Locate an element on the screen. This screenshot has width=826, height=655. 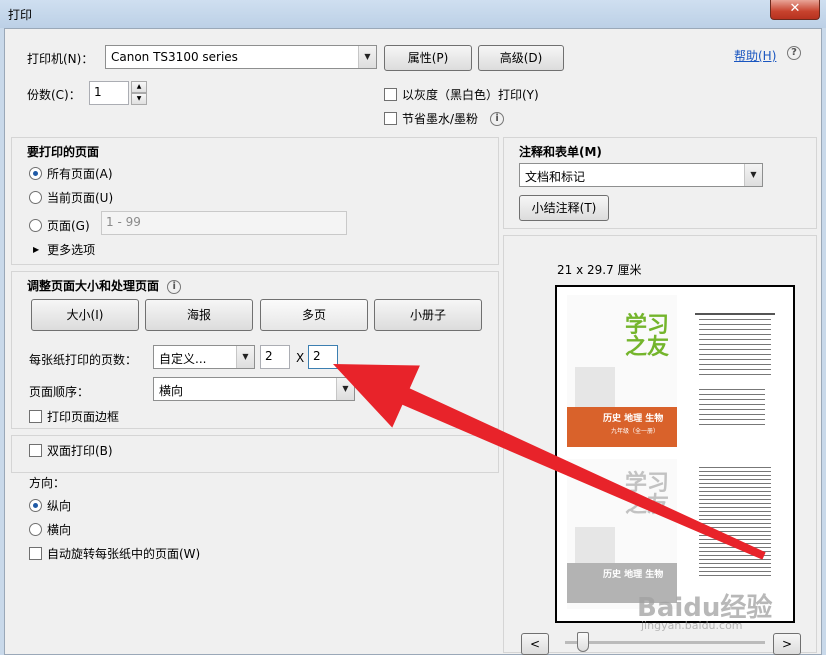
comments-value: 文档和标记 is located at coordinates (555, 177).